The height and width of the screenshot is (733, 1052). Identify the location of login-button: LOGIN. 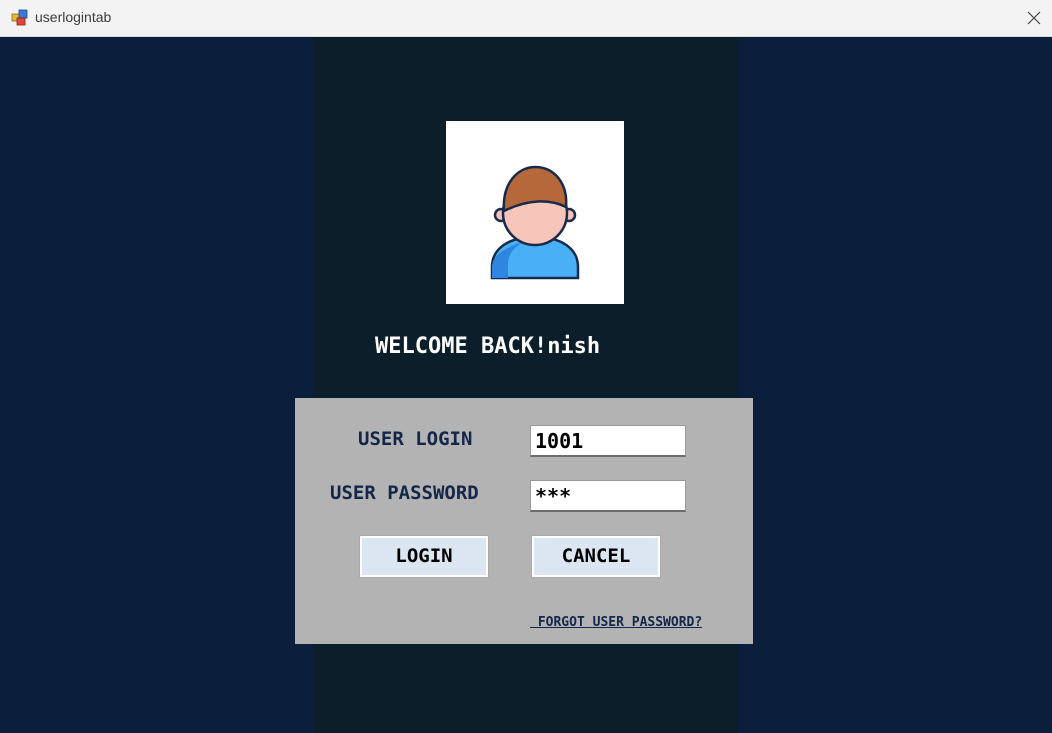
(424, 556).